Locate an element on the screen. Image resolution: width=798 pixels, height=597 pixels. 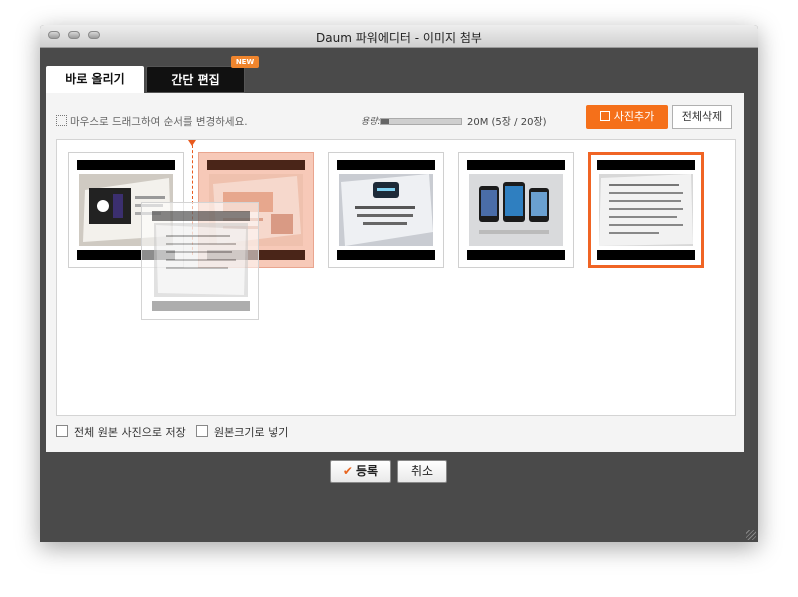
save-original-option: 전체 원본 사진으로 저장 is located at coordinates (121, 432).